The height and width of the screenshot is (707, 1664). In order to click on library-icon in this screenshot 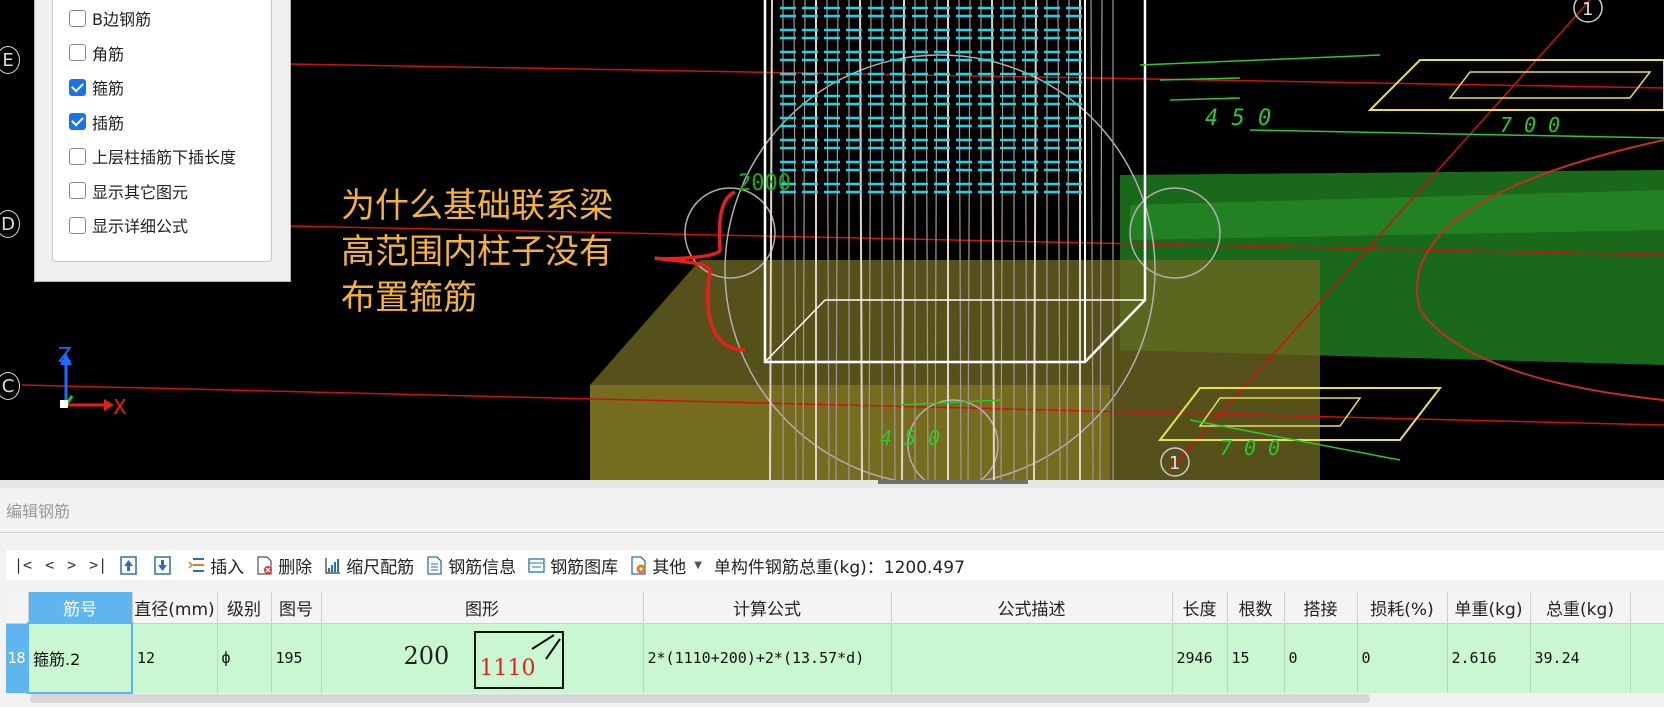, I will do `click(536, 565)`.